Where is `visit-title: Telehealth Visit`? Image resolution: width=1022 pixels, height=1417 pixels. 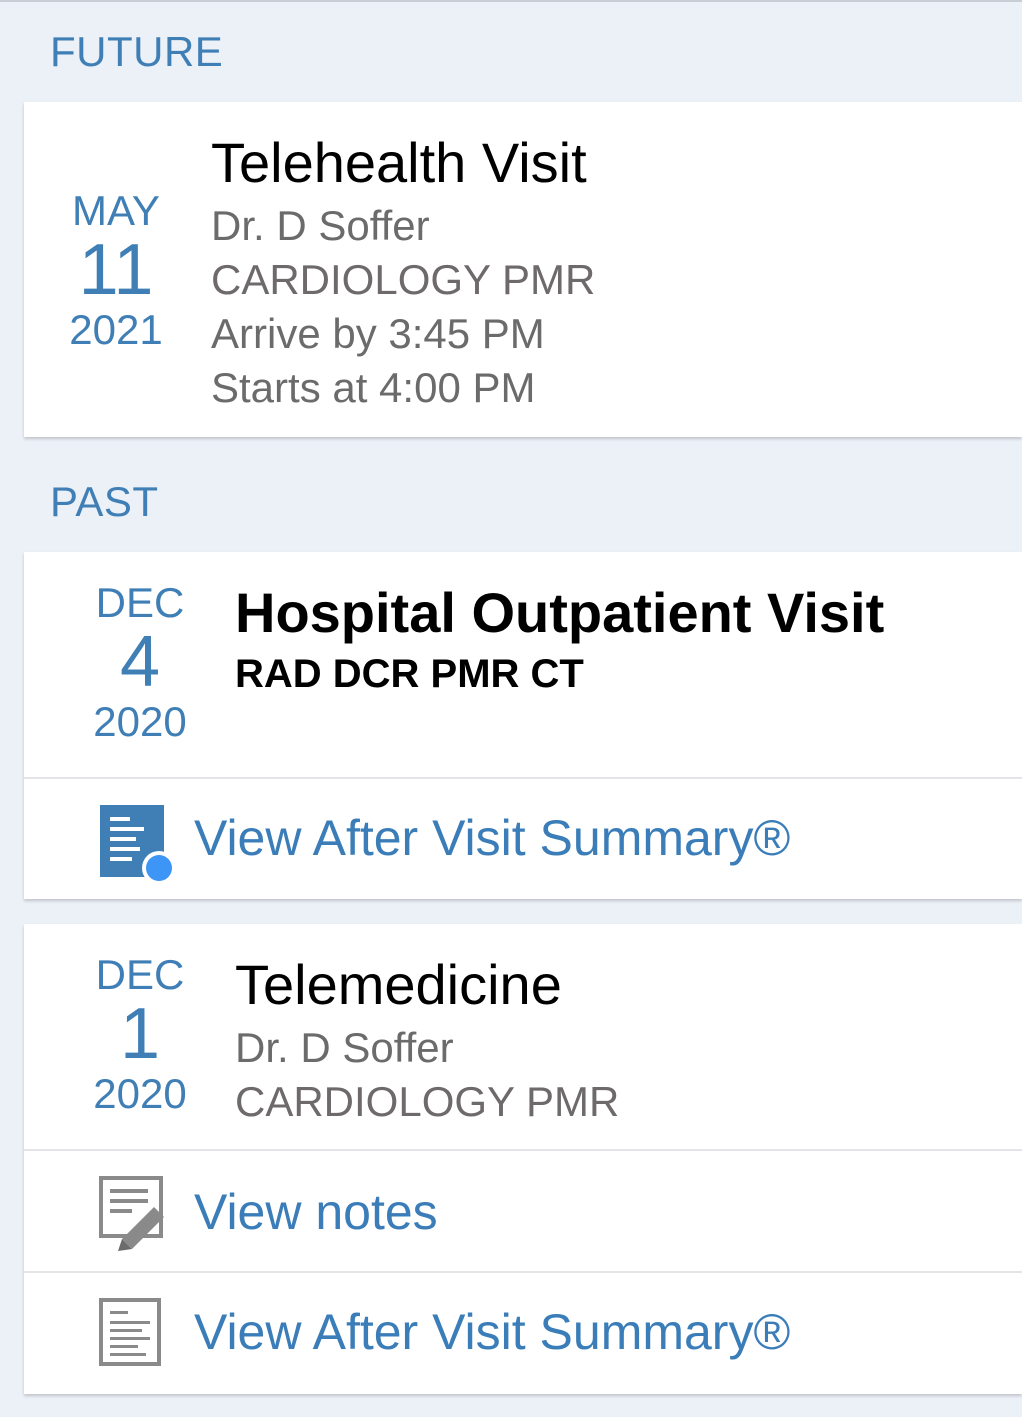 visit-title: Telehealth Visit is located at coordinates (399, 162).